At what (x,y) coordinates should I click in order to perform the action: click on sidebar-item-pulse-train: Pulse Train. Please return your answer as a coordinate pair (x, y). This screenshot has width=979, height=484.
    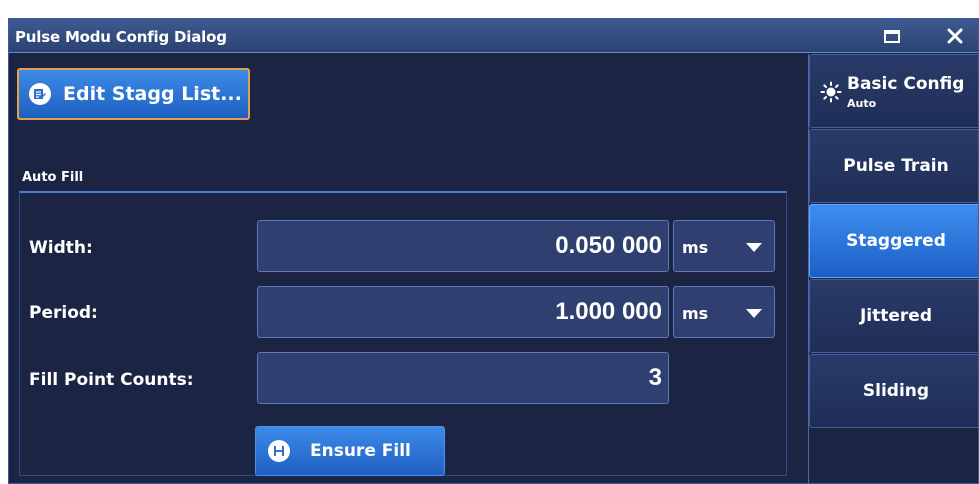
    Looking at the image, I should click on (893, 166).